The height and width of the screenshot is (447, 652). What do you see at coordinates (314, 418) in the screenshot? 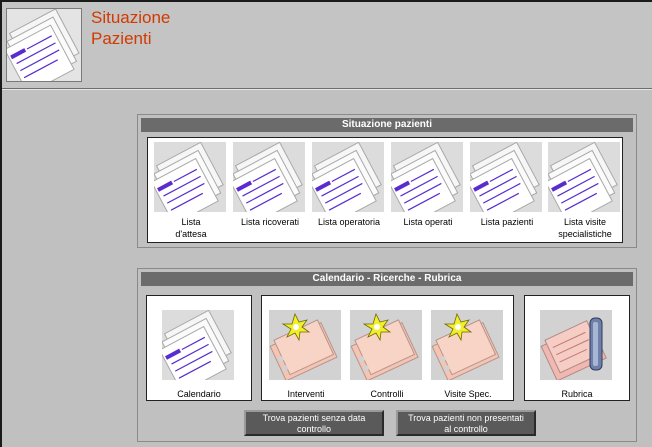
I see `button-line1: Trova pazienti senza data` at bounding box center [314, 418].